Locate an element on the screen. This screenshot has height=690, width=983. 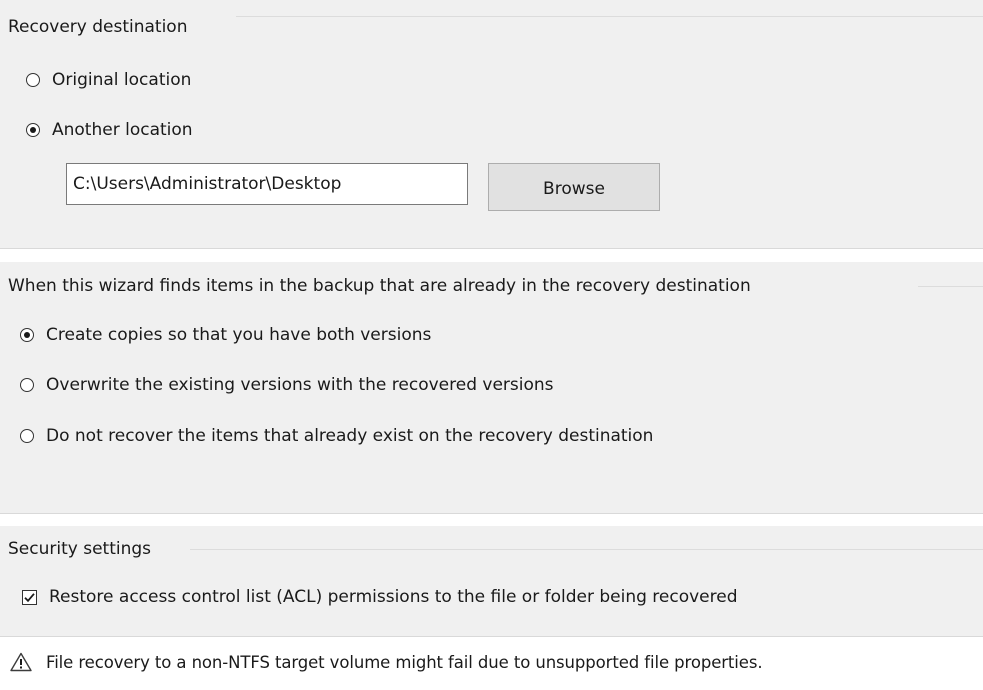
radio-label: Another location is located at coordinates (122, 130).